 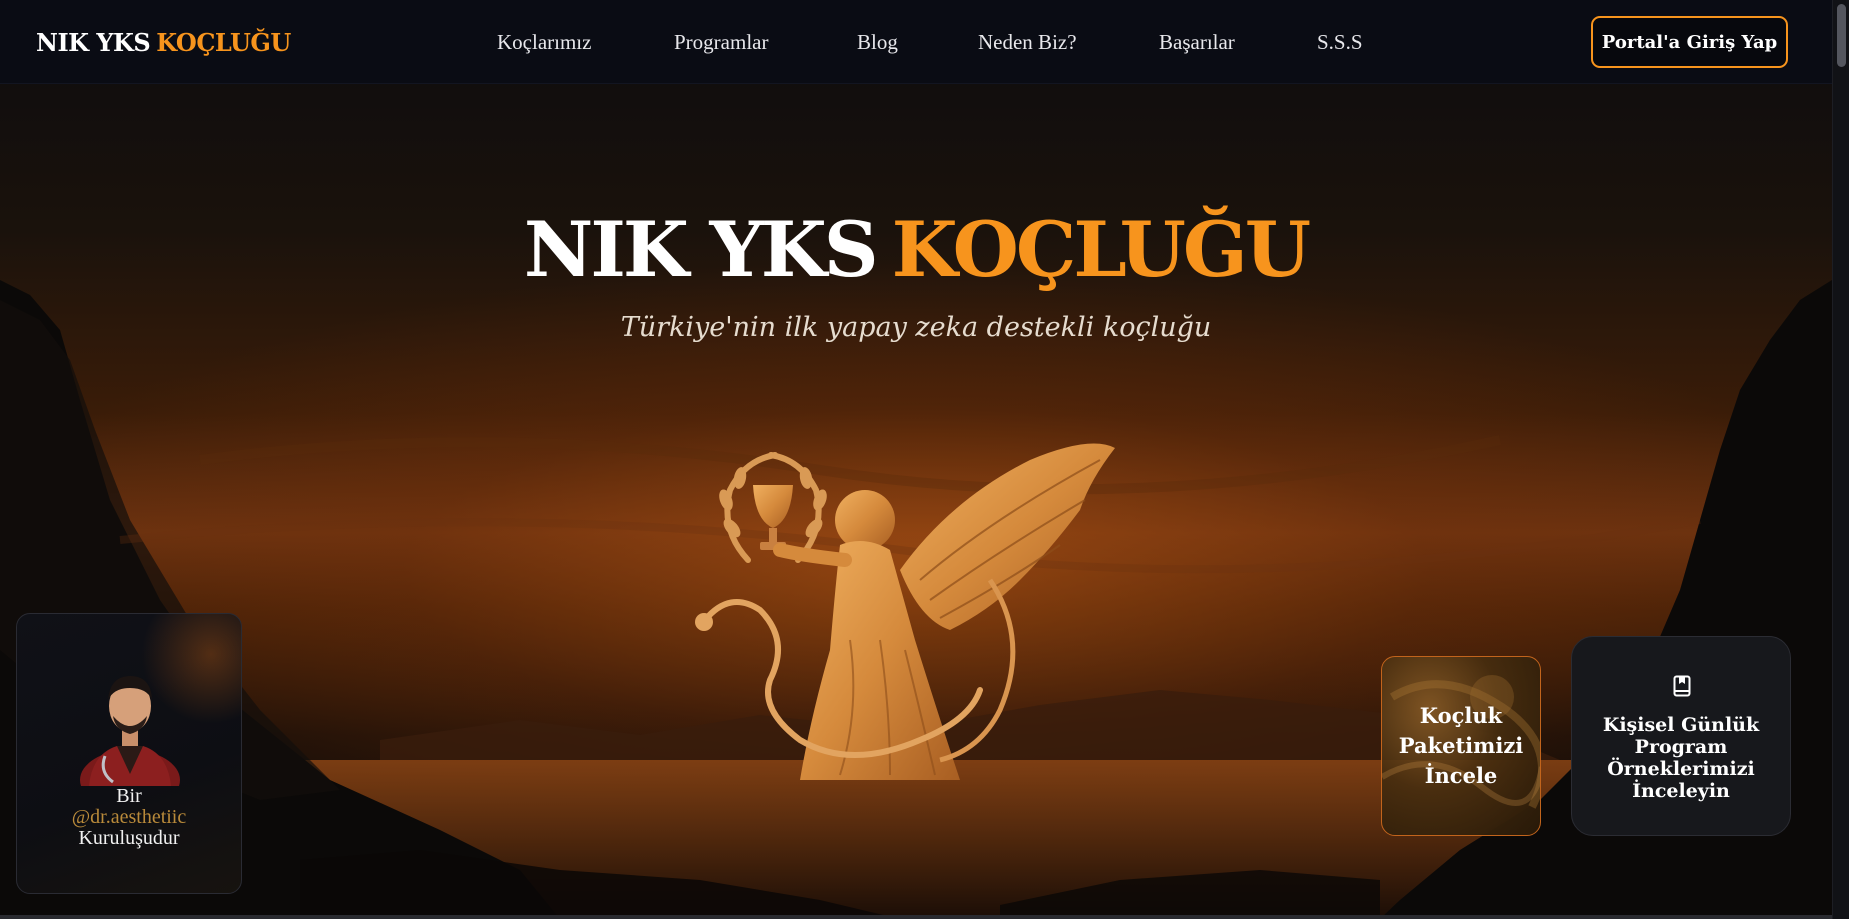 What do you see at coordinates (1461, 715) in the screenshot?
I see `package-line-1: Koçluk` at bounding box center [1461, 715].